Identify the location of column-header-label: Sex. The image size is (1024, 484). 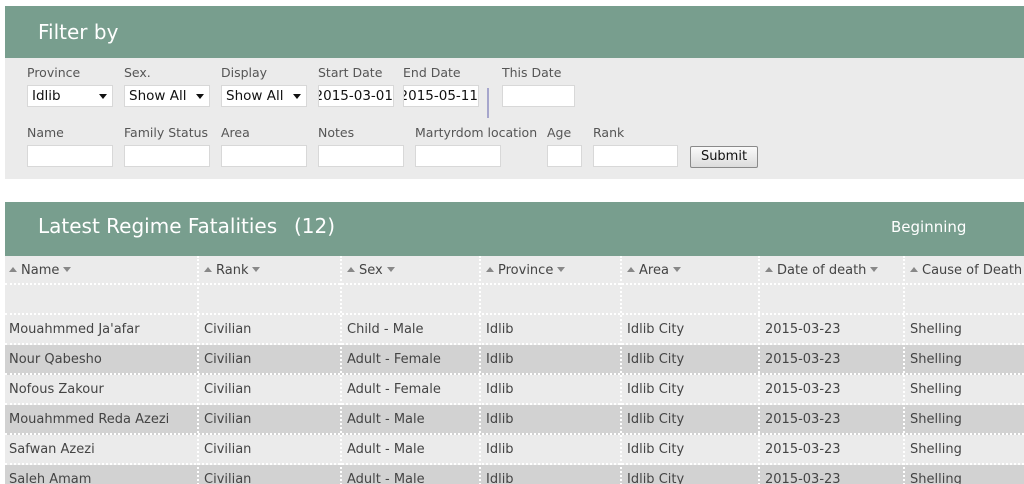
(371, 270).